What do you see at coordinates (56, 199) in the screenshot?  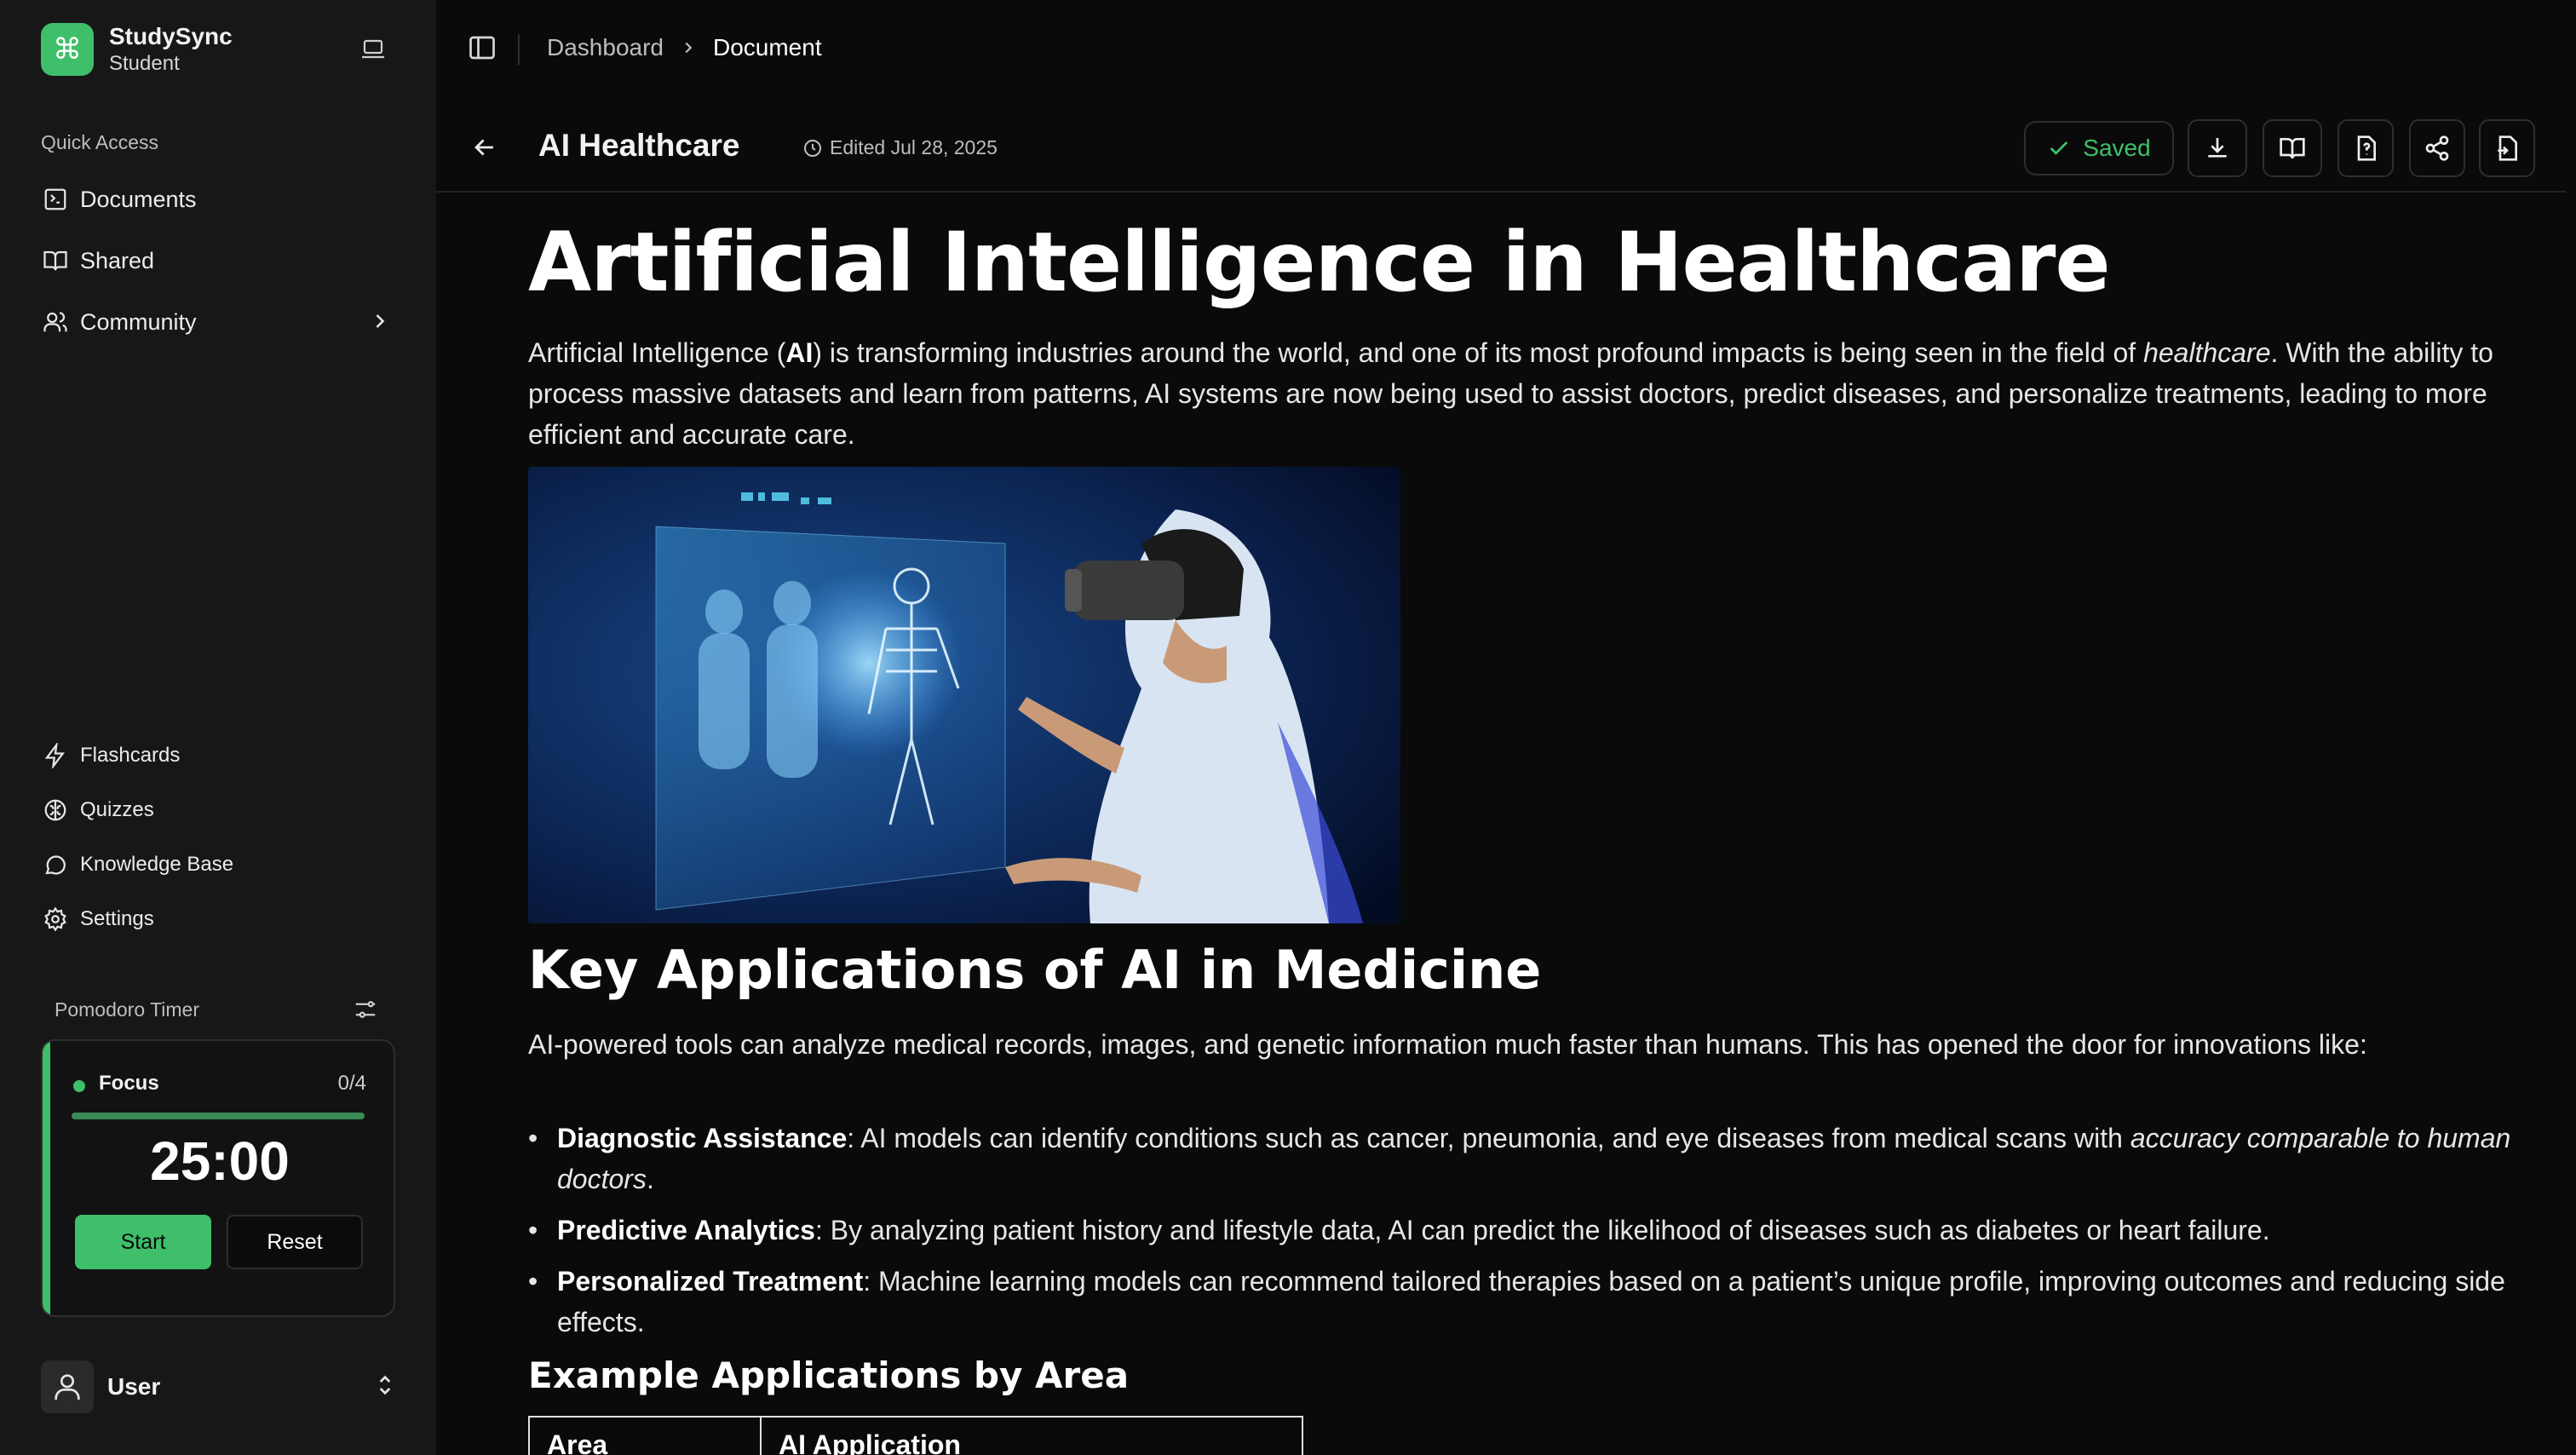 I see `document-icon` at bounding box center [56, 199].